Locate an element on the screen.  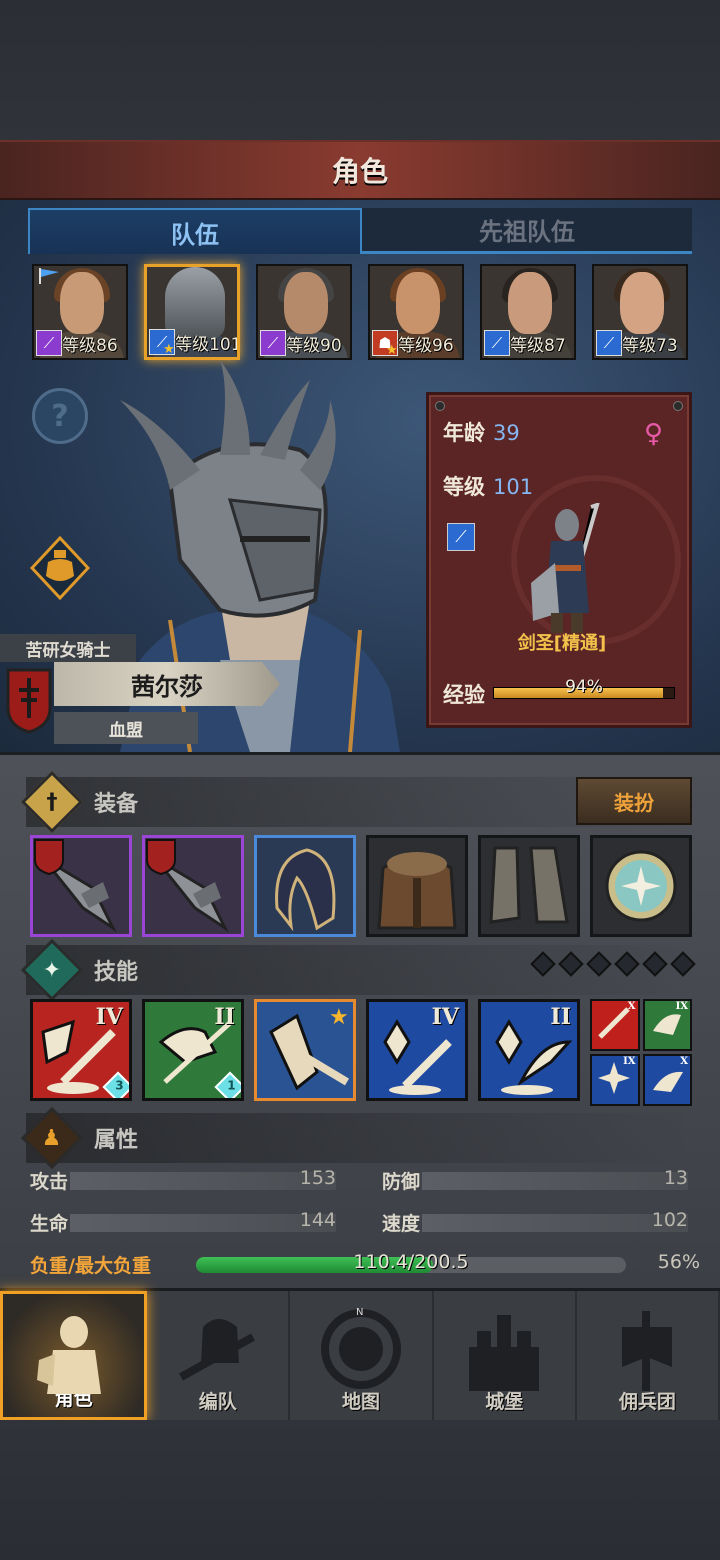
help-button: ? is located at coordinates (60, 416).